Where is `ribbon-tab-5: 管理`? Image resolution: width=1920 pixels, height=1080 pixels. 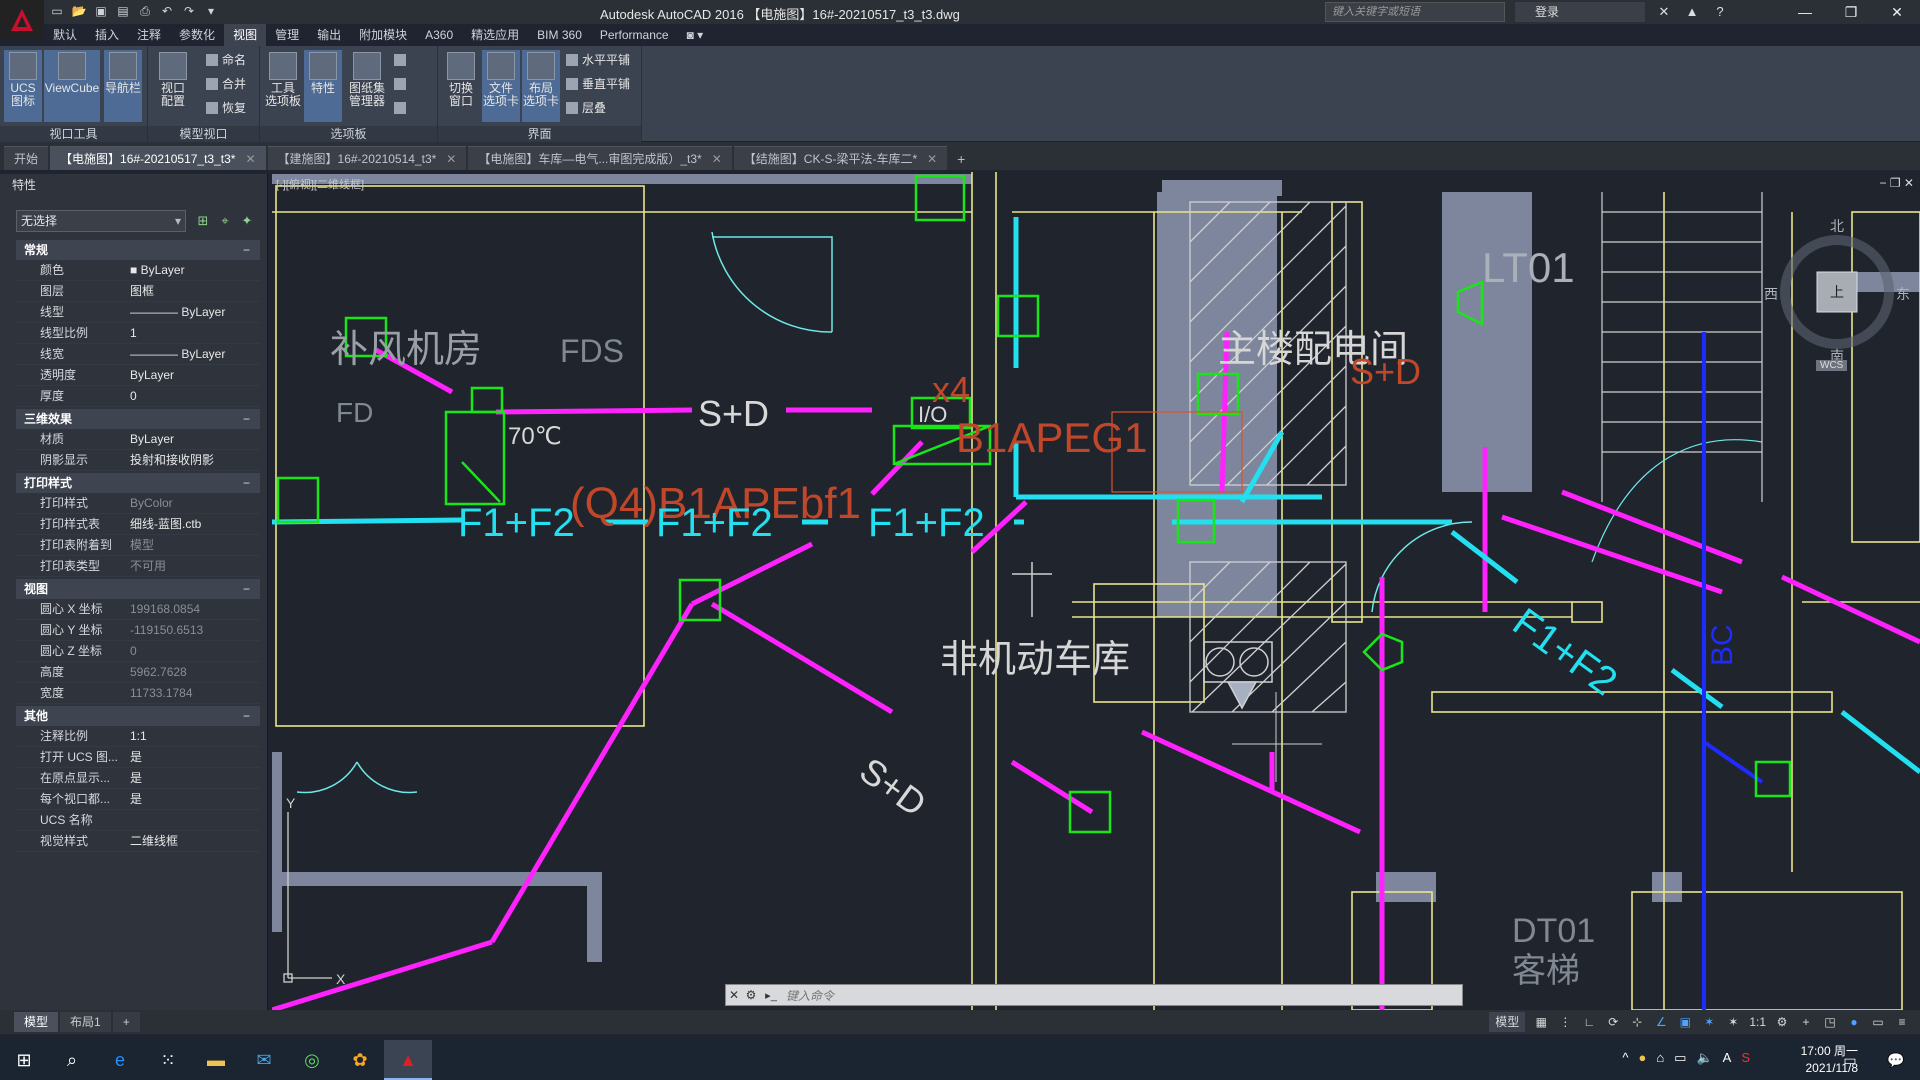 ribbon-tab-5: 管理 is located at coordinates (287, 35).